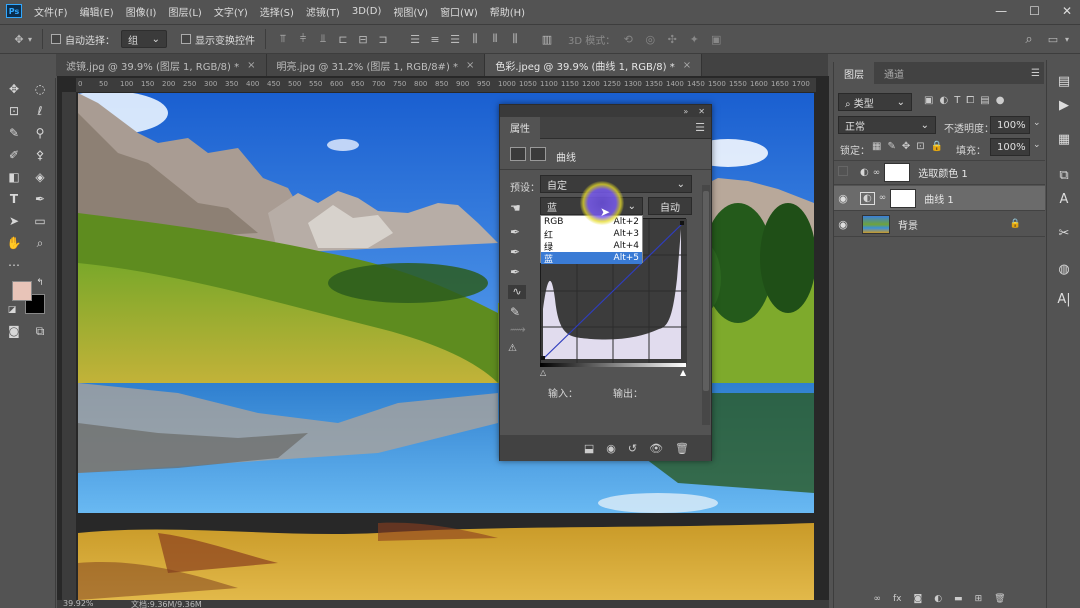 The height and width of the screenshot is (608, 1080). What do you see at coordinates (40, 283) in the screenshot?
I see `swap-colors-icon: ↰` at bounding box center [40, 283].